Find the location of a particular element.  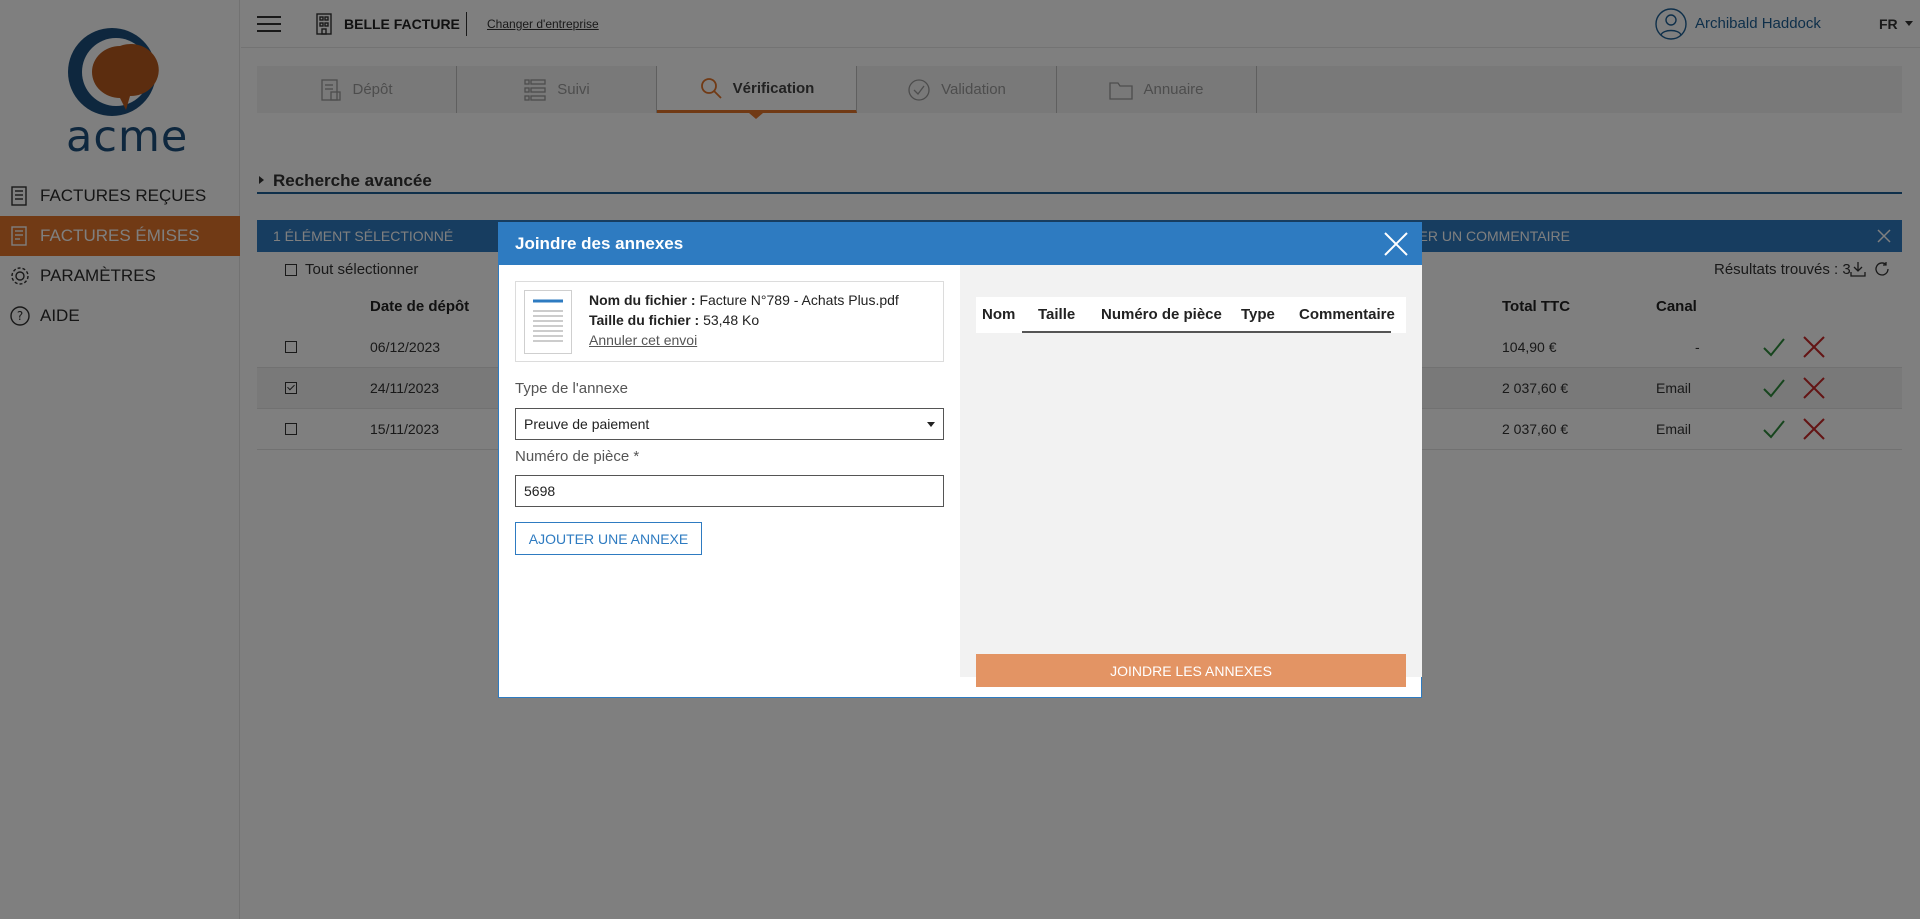

file-name: Facture N°789 - Achats Plus.pdf is located at coordinates (799, 300).